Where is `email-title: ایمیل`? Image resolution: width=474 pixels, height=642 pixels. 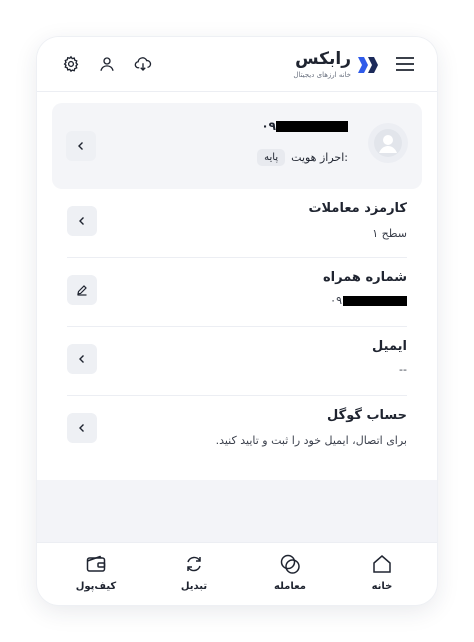
email-title: ایمیل is located at coordinates (389, 346).